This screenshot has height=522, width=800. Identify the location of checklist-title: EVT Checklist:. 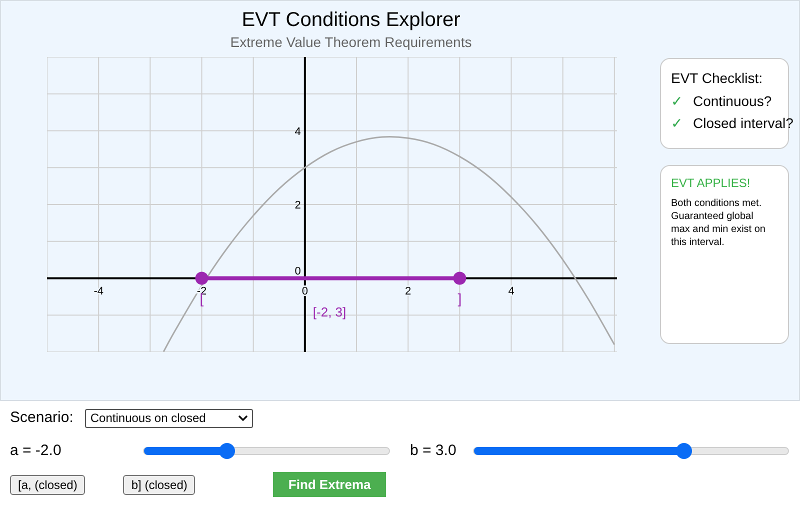
(717, 78).